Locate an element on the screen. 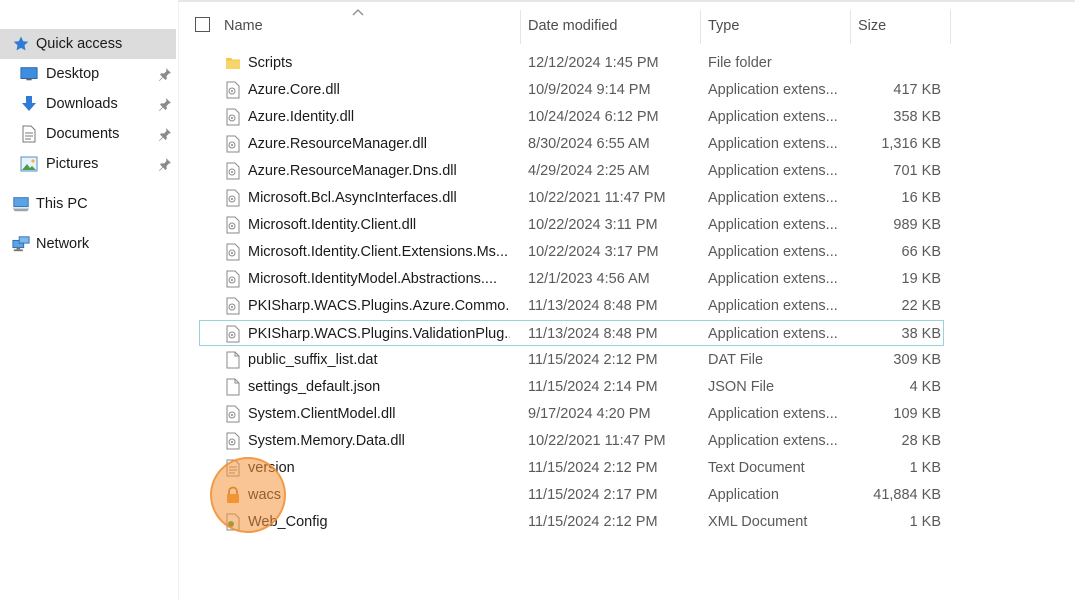  file-name: Azure.Core.dll is located at coordinates (294, 90).